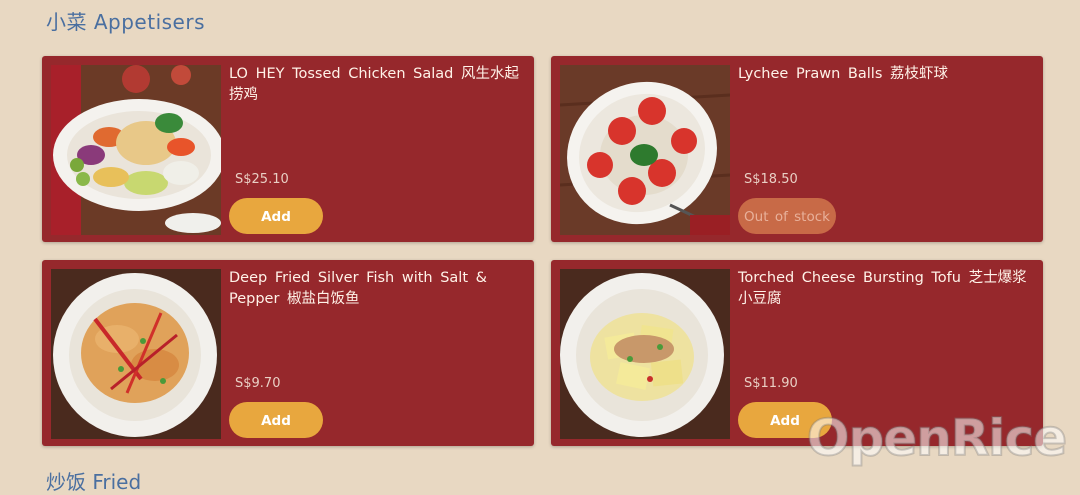 This screenshot has width=1080, height=495. What do you see at coordinates (374, 84) in the screenshot?
I see `dish-name: LO HEY Tossed Chicken Salad 风生水起捞鸡` at bounding box center [374, 84].